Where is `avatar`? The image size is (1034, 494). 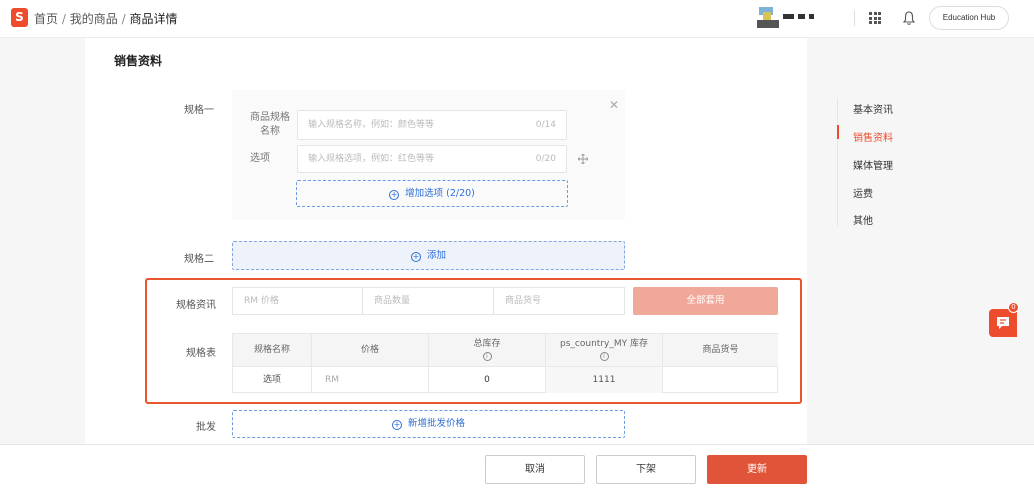 avatar is located at coordinates (768, 18).